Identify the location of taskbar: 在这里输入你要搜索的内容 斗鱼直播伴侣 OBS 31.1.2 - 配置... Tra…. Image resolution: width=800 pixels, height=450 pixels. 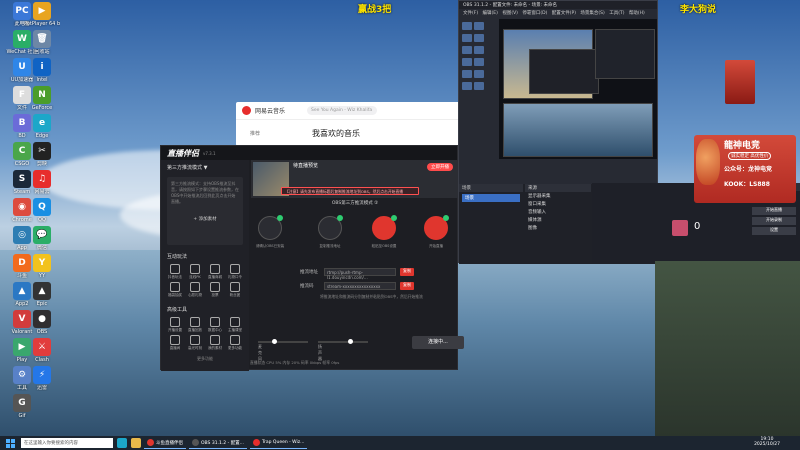
(400, 443).